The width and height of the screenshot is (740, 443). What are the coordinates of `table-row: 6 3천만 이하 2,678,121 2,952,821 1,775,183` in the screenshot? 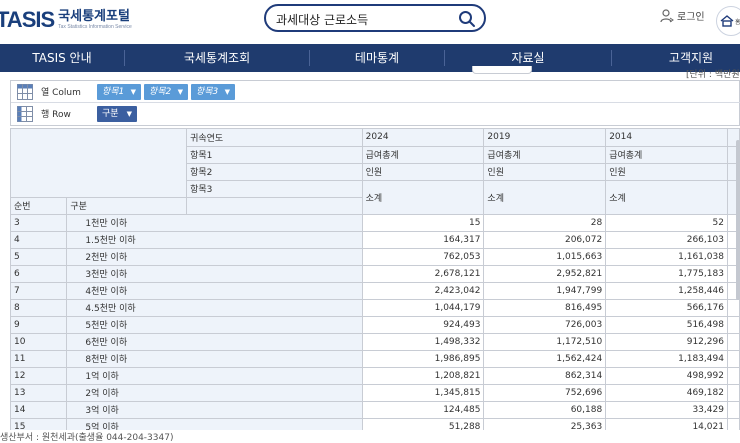 It's located at (375, 274).